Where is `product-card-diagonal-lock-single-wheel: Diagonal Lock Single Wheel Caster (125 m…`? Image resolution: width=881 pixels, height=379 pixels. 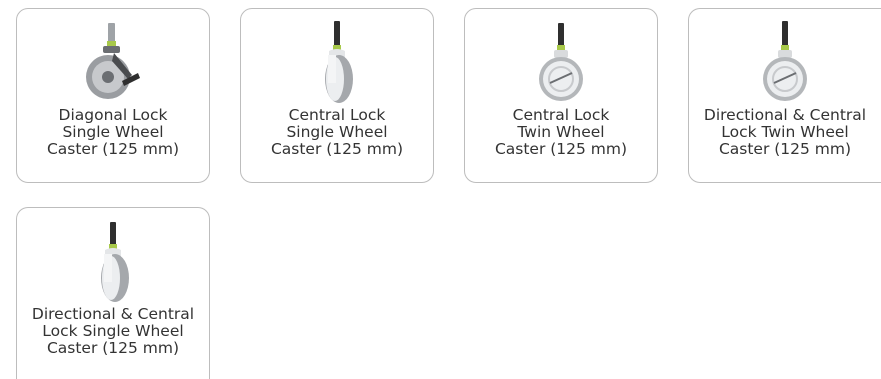
product-card-diagonal-lock-single-wheel: Diagonal Lock Single Wheel Caster (125 m… is located at coordinates (113, 95).